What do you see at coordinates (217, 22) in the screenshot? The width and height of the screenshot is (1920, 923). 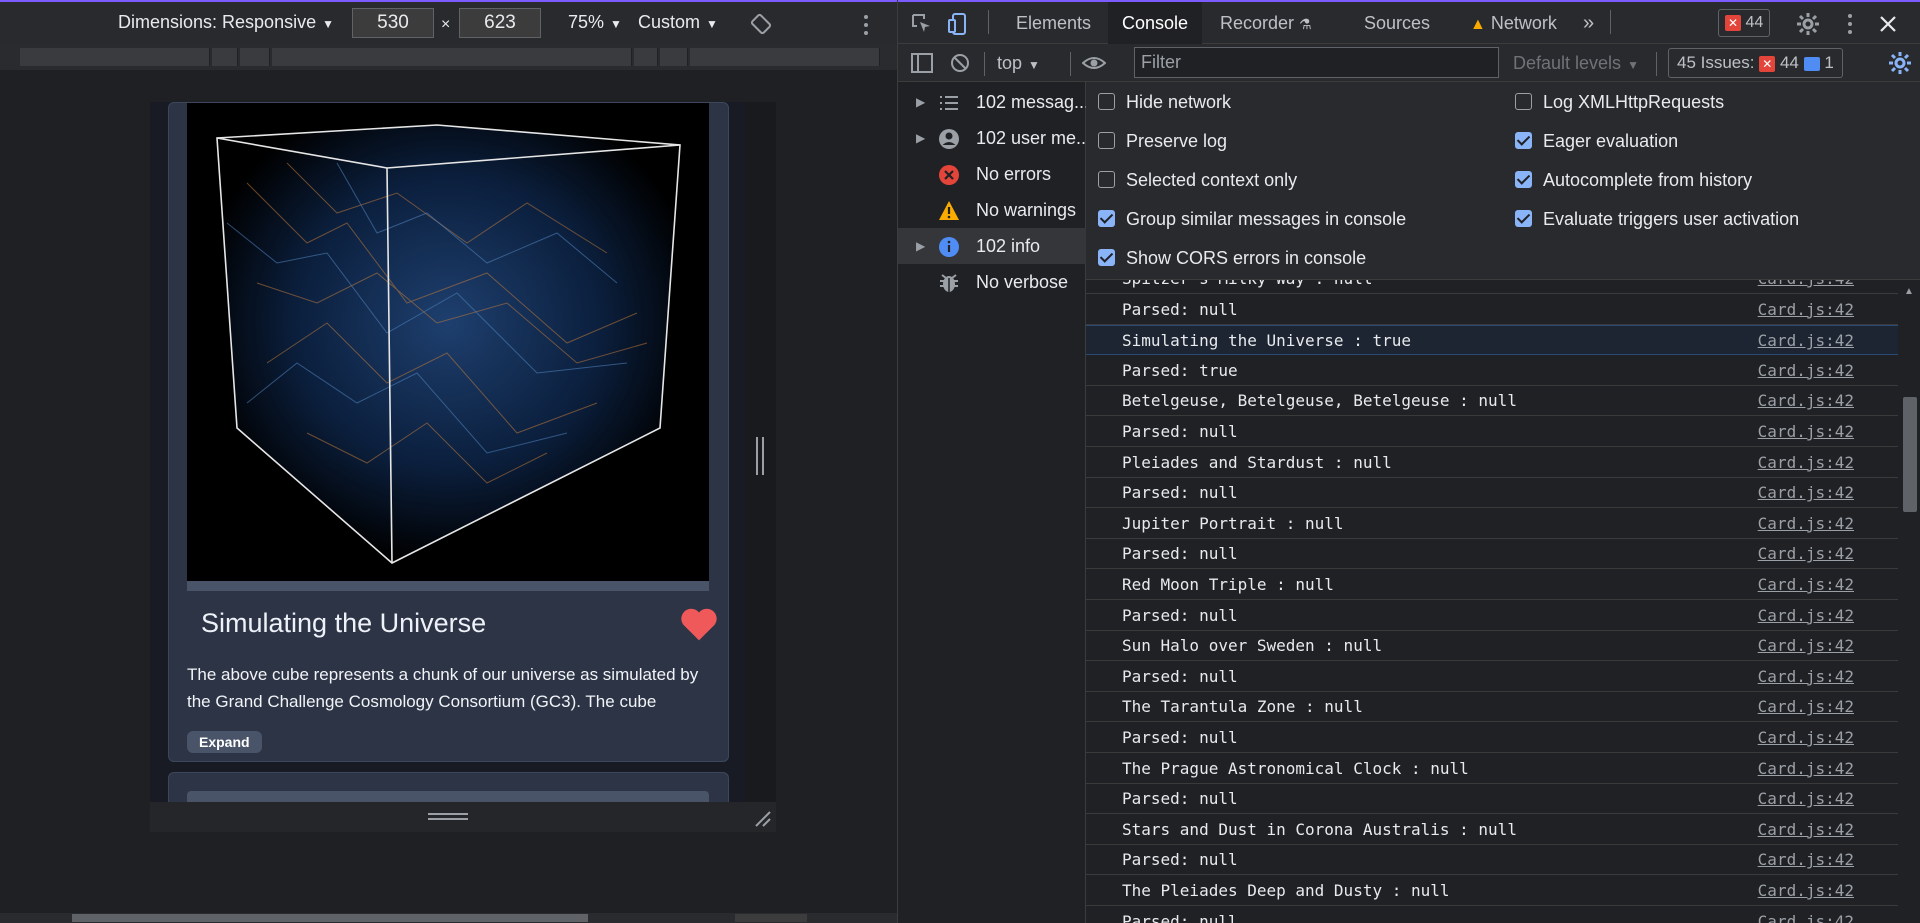 I see `dimensions-label: Dimensions: Responsive` at bounding box center [217, 22].